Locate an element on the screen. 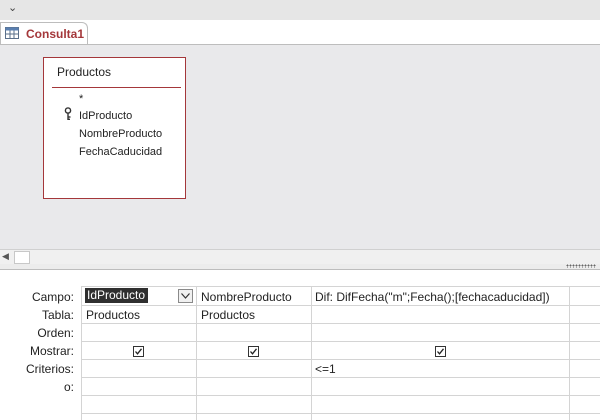 Image resolution: width=600 pixels, height=420 pixels. table-title: Productos is located at coordinates (84, 72).